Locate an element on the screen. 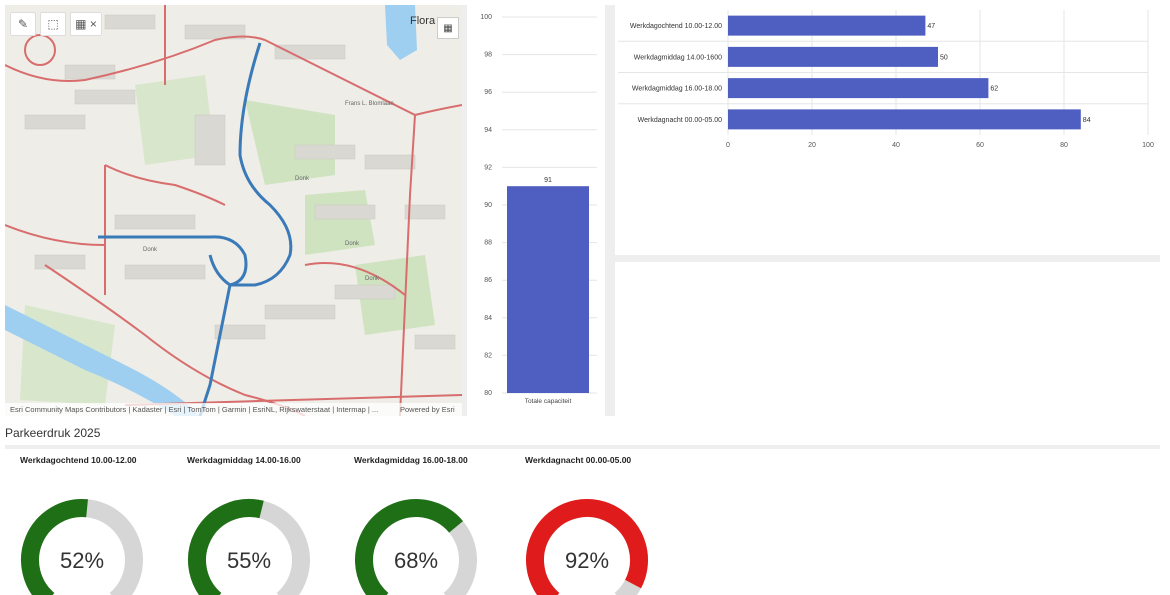 Image resolution: width=1170 pixels, height=595 pixels. data-label: 91 is located at coordinates (548, 180).